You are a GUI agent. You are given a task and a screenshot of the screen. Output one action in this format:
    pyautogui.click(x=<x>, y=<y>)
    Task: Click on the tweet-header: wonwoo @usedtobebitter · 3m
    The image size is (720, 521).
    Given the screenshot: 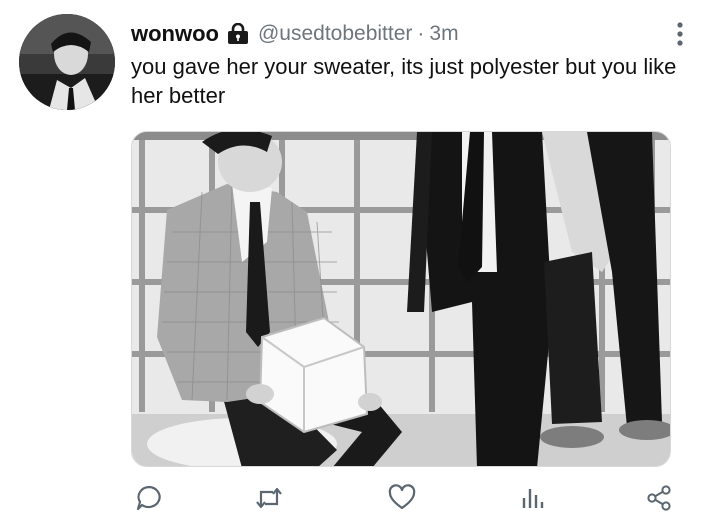 What is the action you would take?
    pyautogui.click(x=295, y=34)
    